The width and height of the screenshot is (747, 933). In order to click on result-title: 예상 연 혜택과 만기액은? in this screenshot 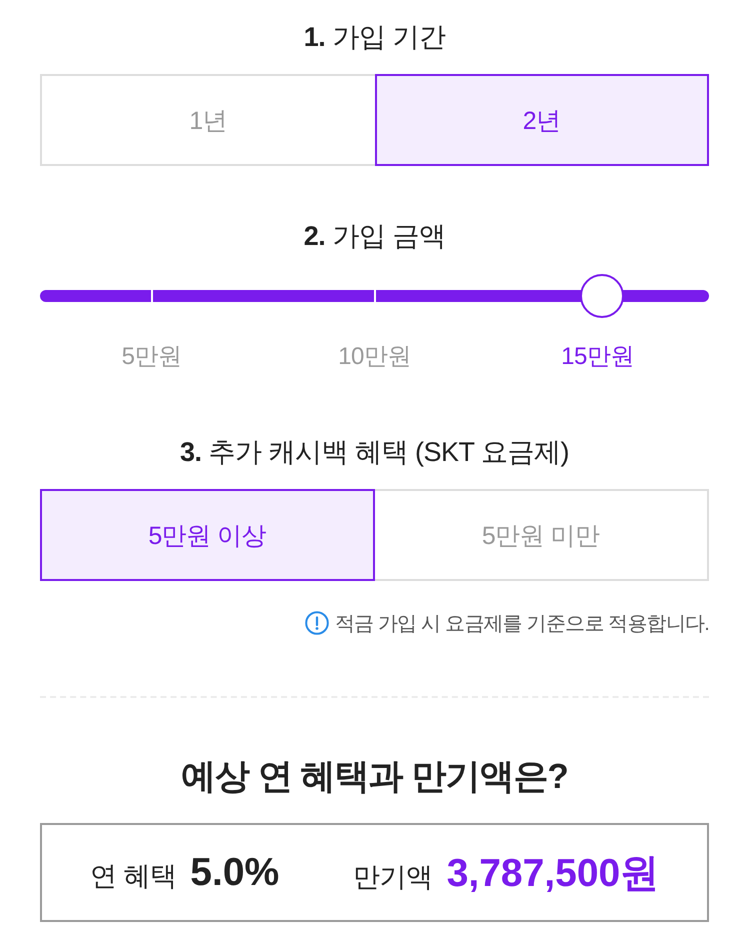, I will do `click(374, 777)`.